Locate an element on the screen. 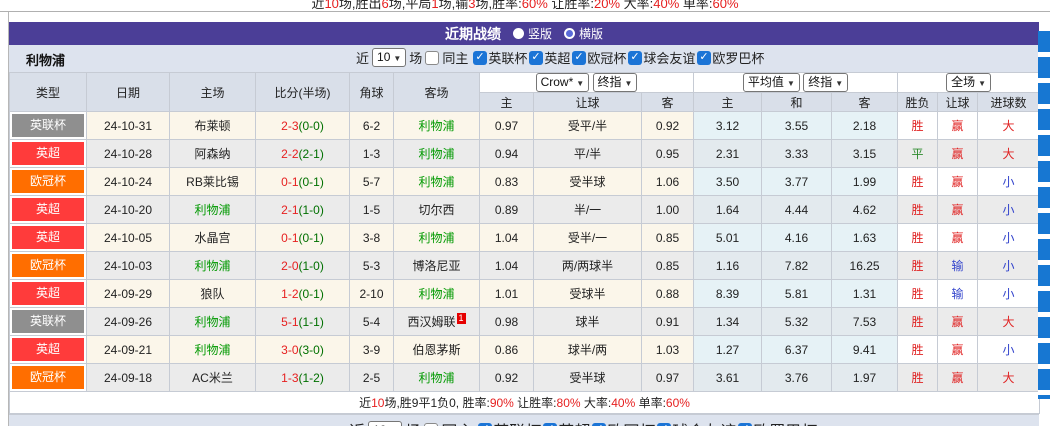  fulltime-select: 全场▼ is located at coordinates (968, 82).